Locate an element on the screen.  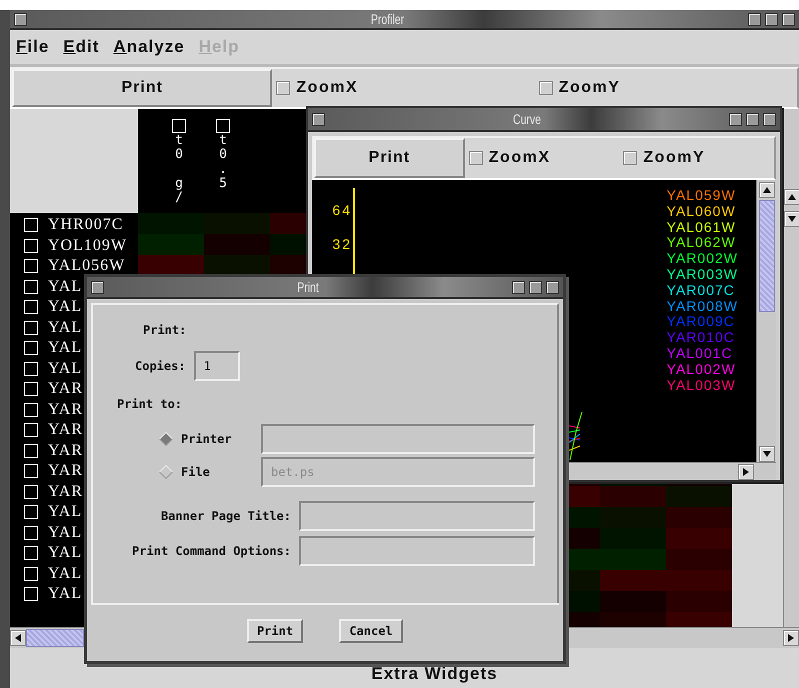
menu-item: Edit is located at coordinates (81, 47).